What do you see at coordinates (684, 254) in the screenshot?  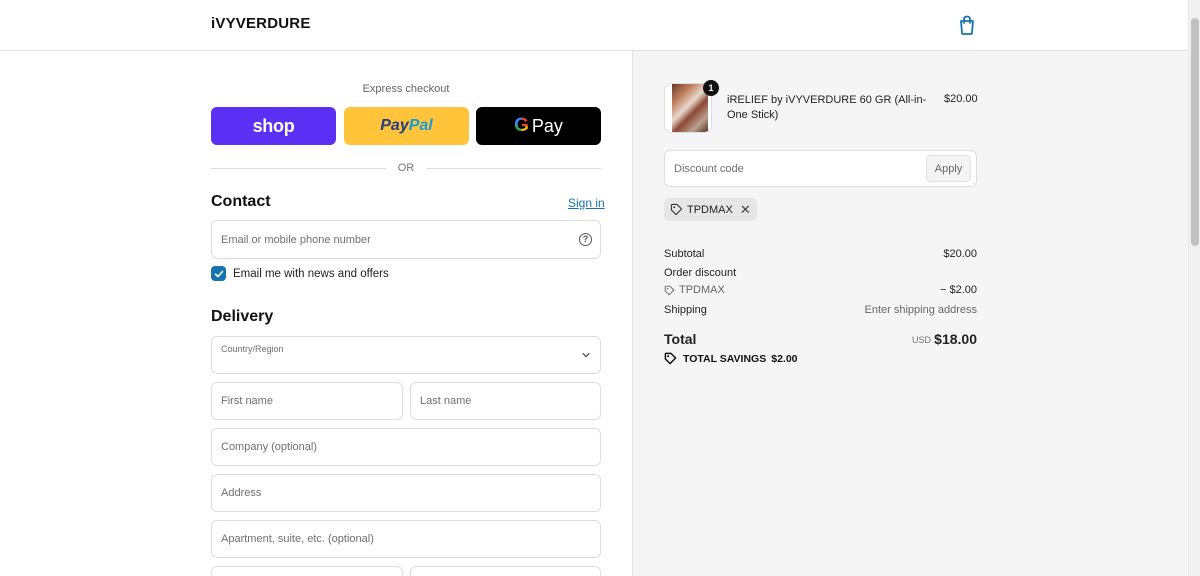 I see `subtotal-label: Subtotal` at bounding box center [684, 254].